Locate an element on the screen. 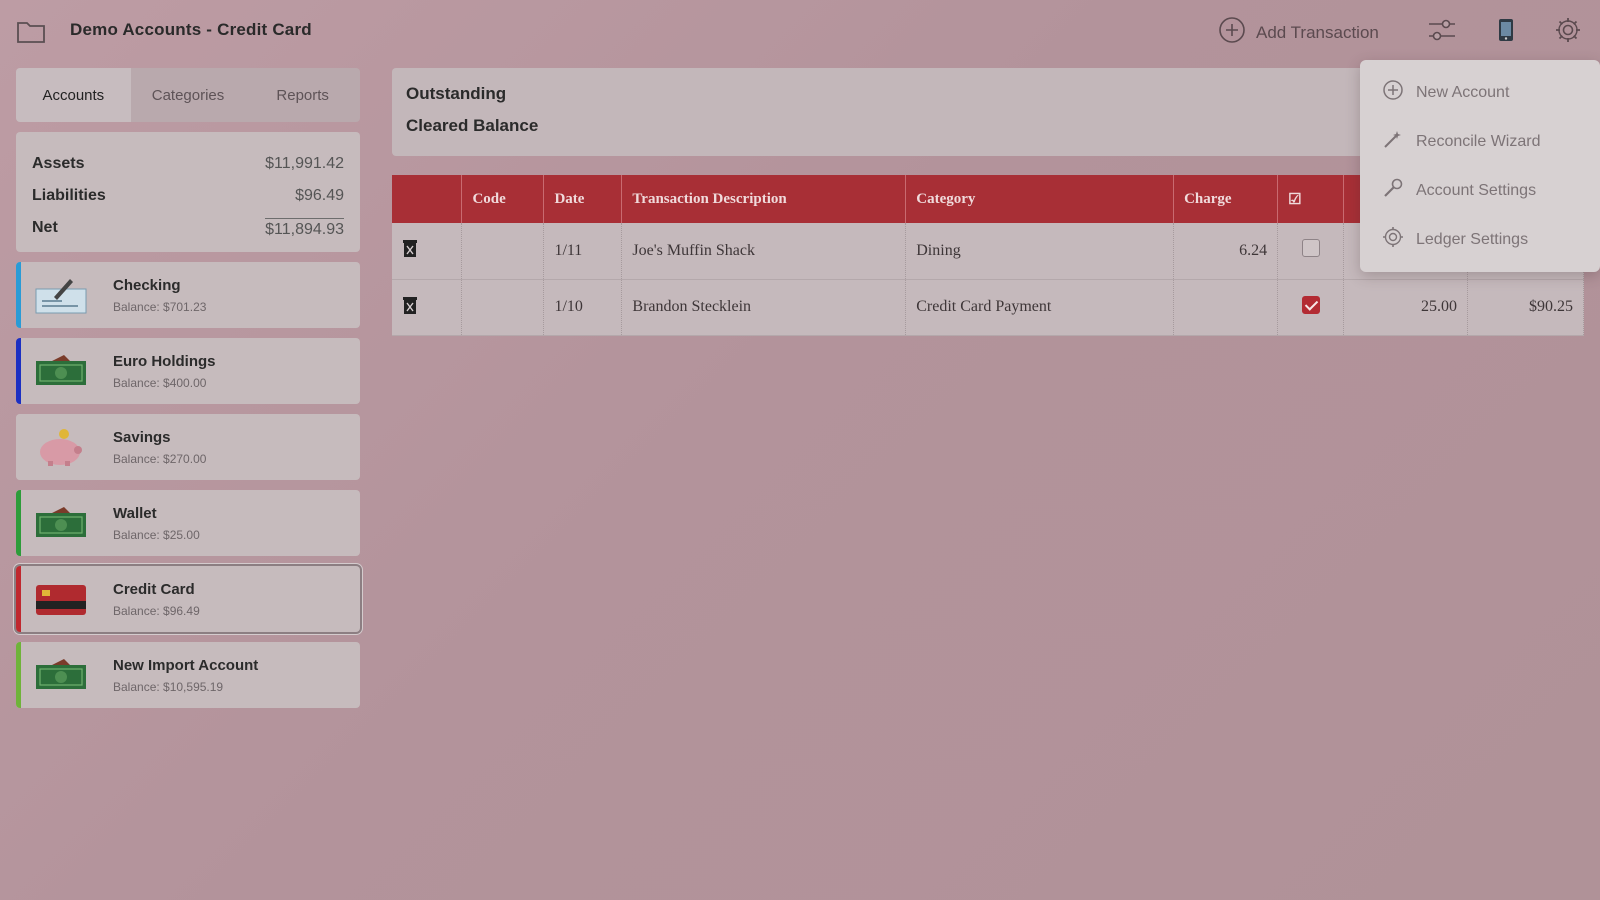 This screenshot has height=900, width=1600. account-balance: Balance: $25.00 is located at coordinates (156, 535).